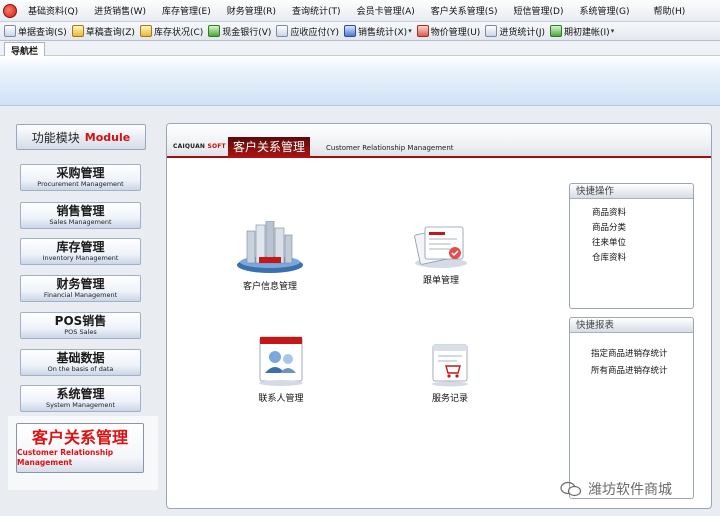 The height and width of the screenshot is (516, 720). Describe the element at coordinates (616, 489) in the screenshot. I see `watermark: 潍坊软件商城` at that location.